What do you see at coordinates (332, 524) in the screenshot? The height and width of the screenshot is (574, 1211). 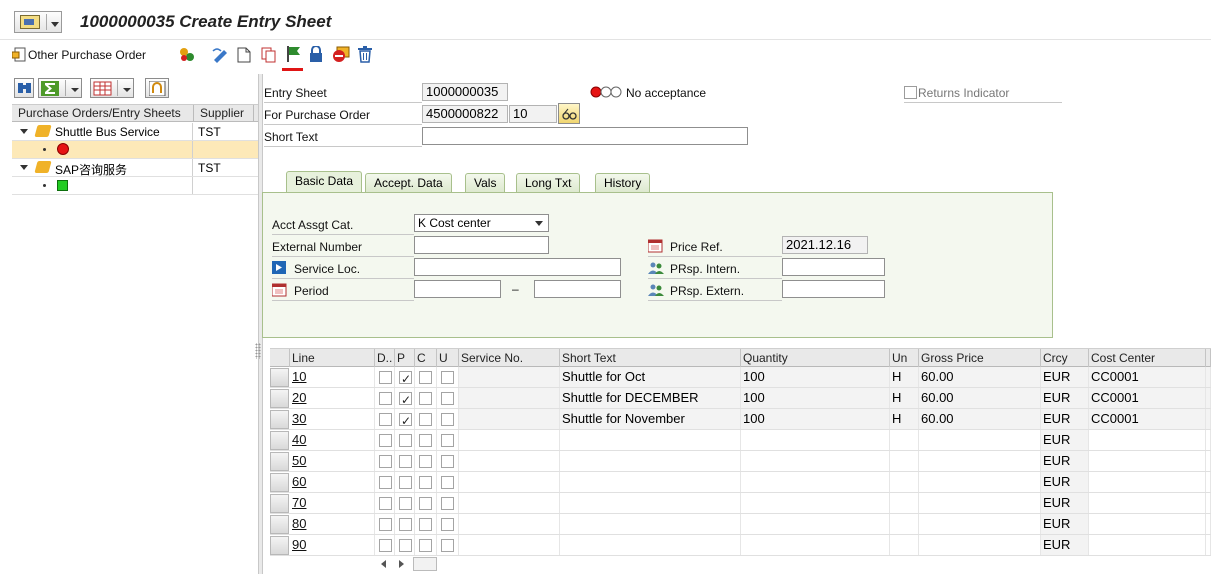 I see `cell-line: 80` at bounding box center [332, 524].